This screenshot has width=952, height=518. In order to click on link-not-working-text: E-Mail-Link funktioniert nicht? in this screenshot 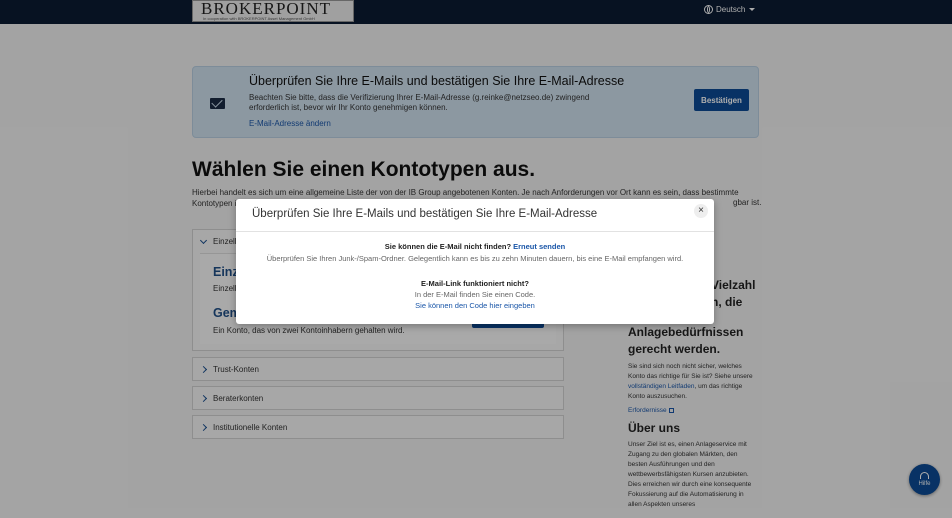, I will do `click(475, 283)`.